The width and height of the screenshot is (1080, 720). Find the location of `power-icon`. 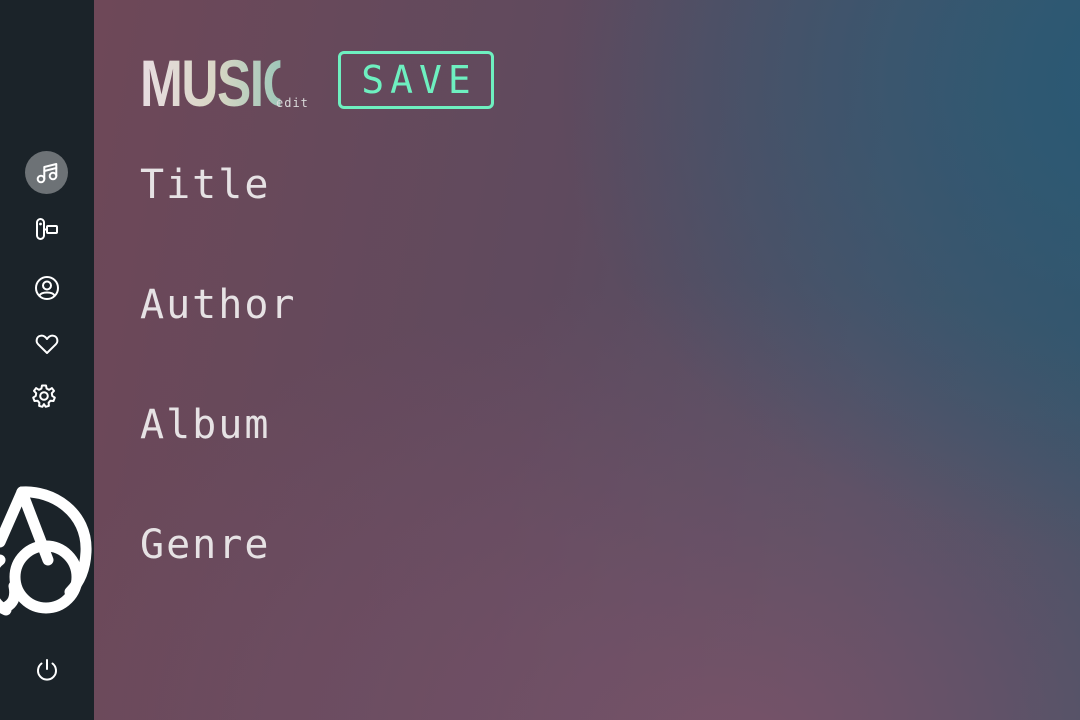

power-icon is located at coordinates (46, 669).